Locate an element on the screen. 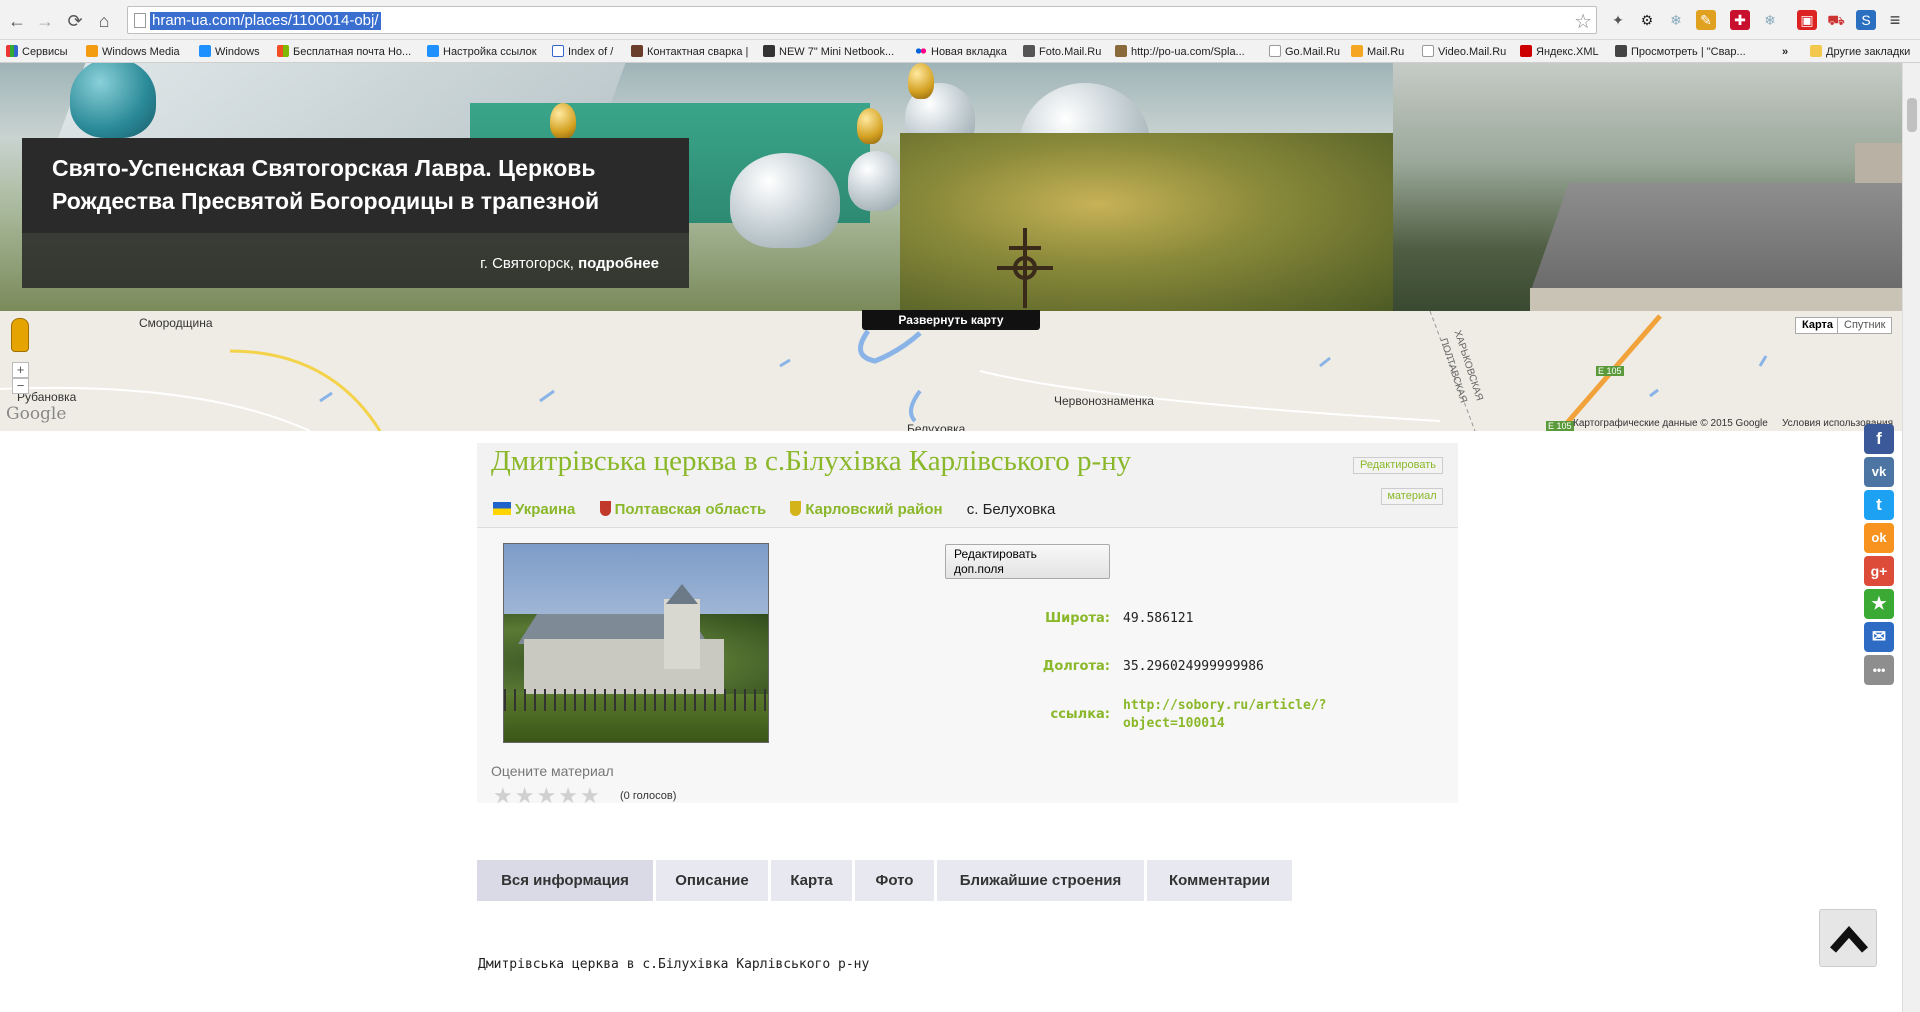  extension-icon: S is located at coordinates (1866, 20).